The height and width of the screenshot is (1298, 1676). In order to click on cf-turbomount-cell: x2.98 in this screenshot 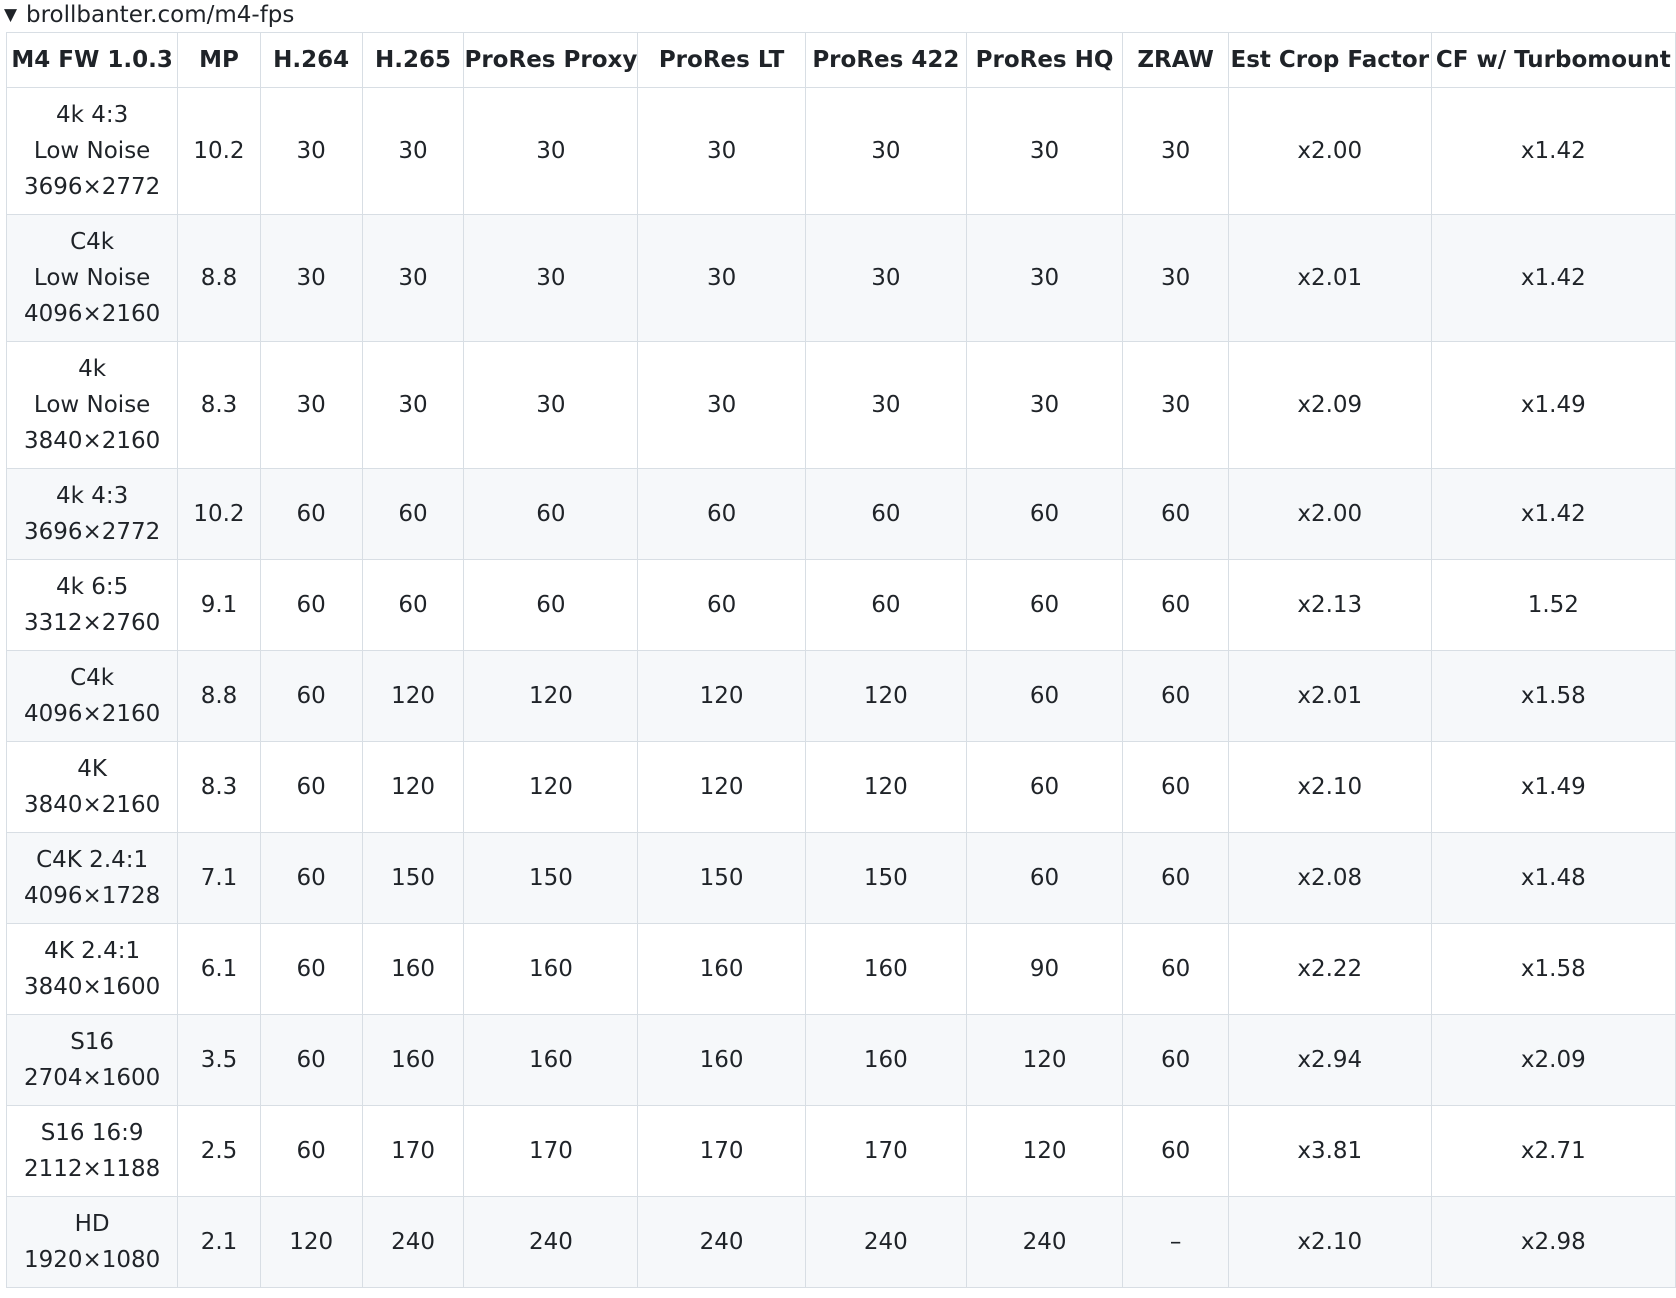, I will do `click(1553, 1242)`.